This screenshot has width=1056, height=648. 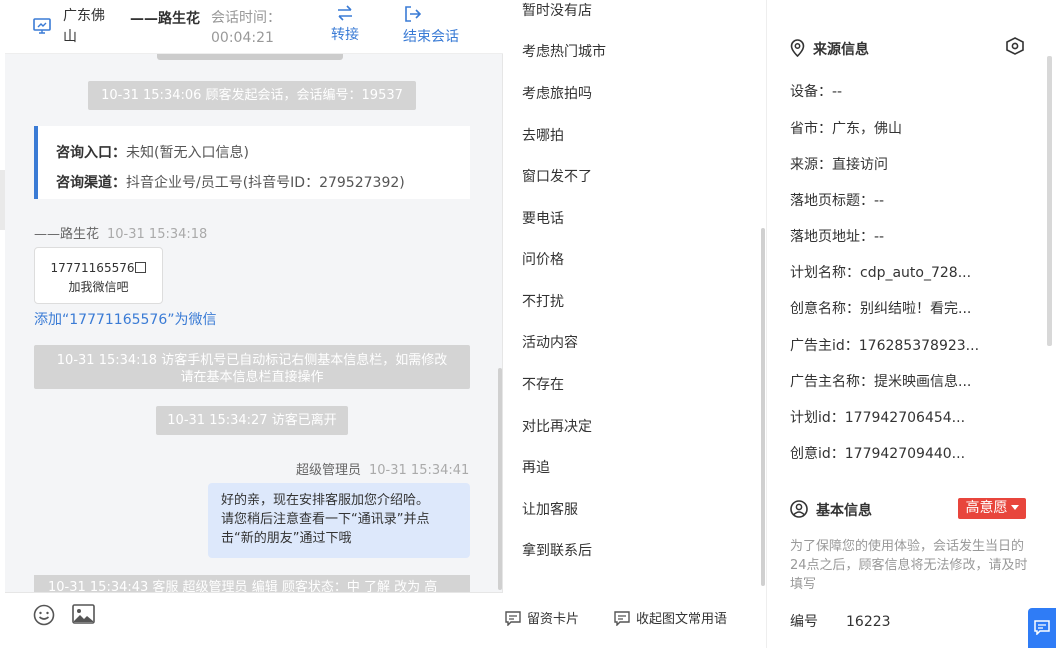 What do you see at coordinates (98, 275) in the screenshot?
I see `wechat-card: 17771165576 加我微信吧` at bounding box center [98, 275].